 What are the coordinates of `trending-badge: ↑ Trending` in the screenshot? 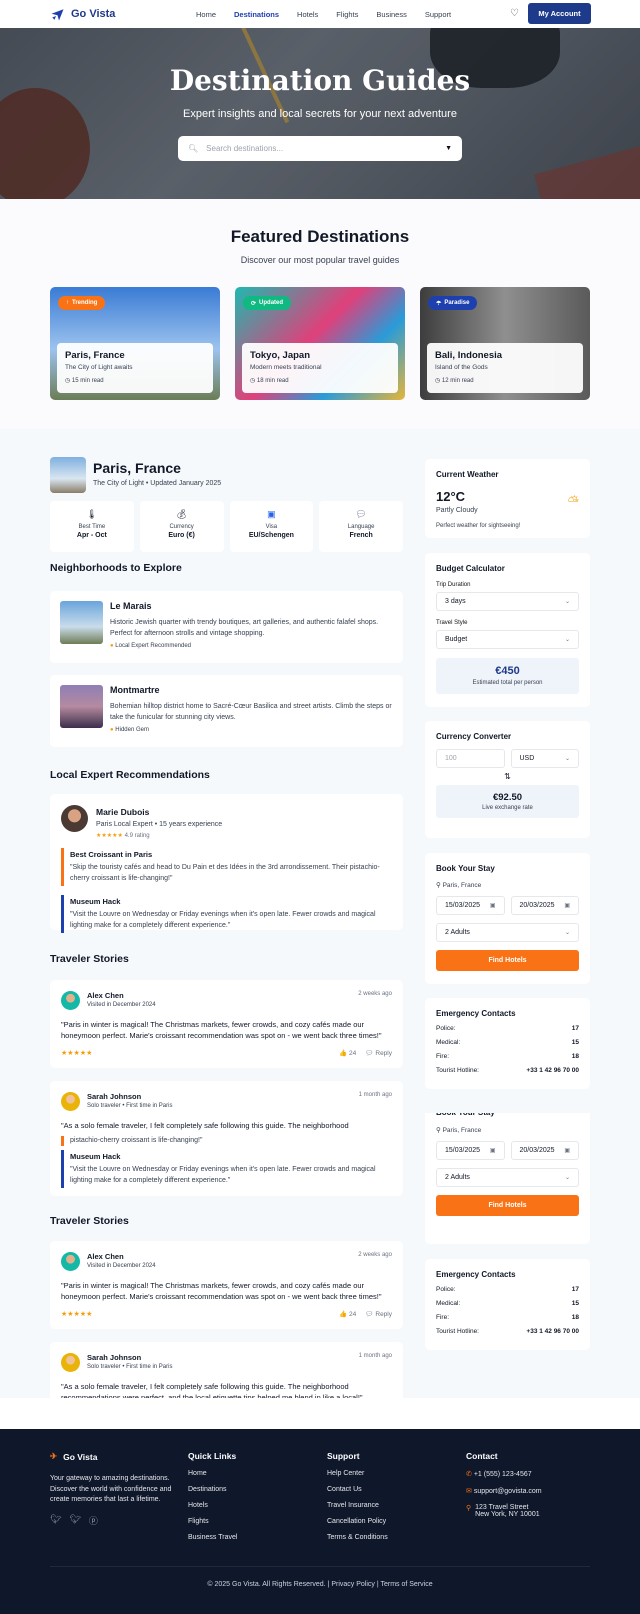 It's located at (82, 303).